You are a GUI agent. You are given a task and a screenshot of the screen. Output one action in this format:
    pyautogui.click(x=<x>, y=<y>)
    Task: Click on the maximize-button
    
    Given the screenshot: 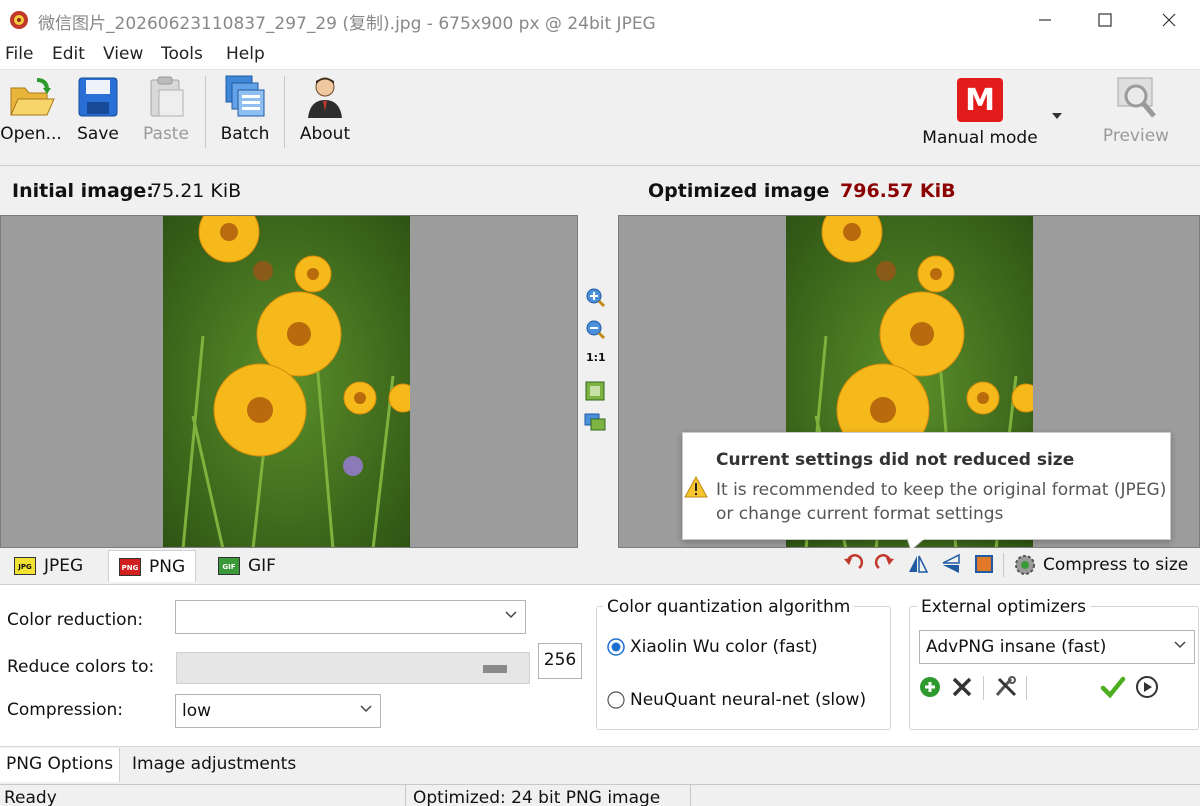 What is the action you would take?
    pyautogui.click(x=1105, y=20)
    